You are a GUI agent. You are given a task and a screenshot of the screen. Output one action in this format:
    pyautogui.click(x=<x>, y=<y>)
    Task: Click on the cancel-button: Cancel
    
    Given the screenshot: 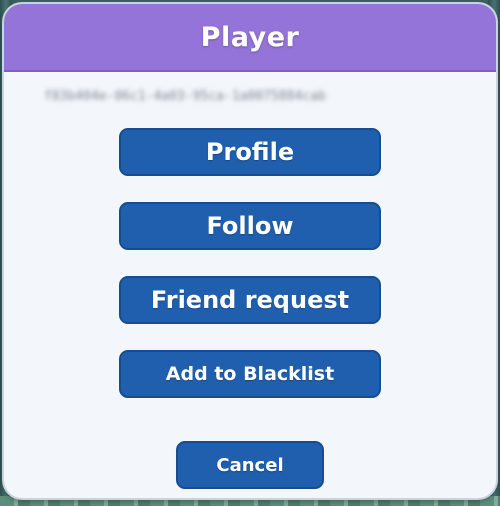 What is the action you would take?
    pyautogui.click(x=250, y=465)
    